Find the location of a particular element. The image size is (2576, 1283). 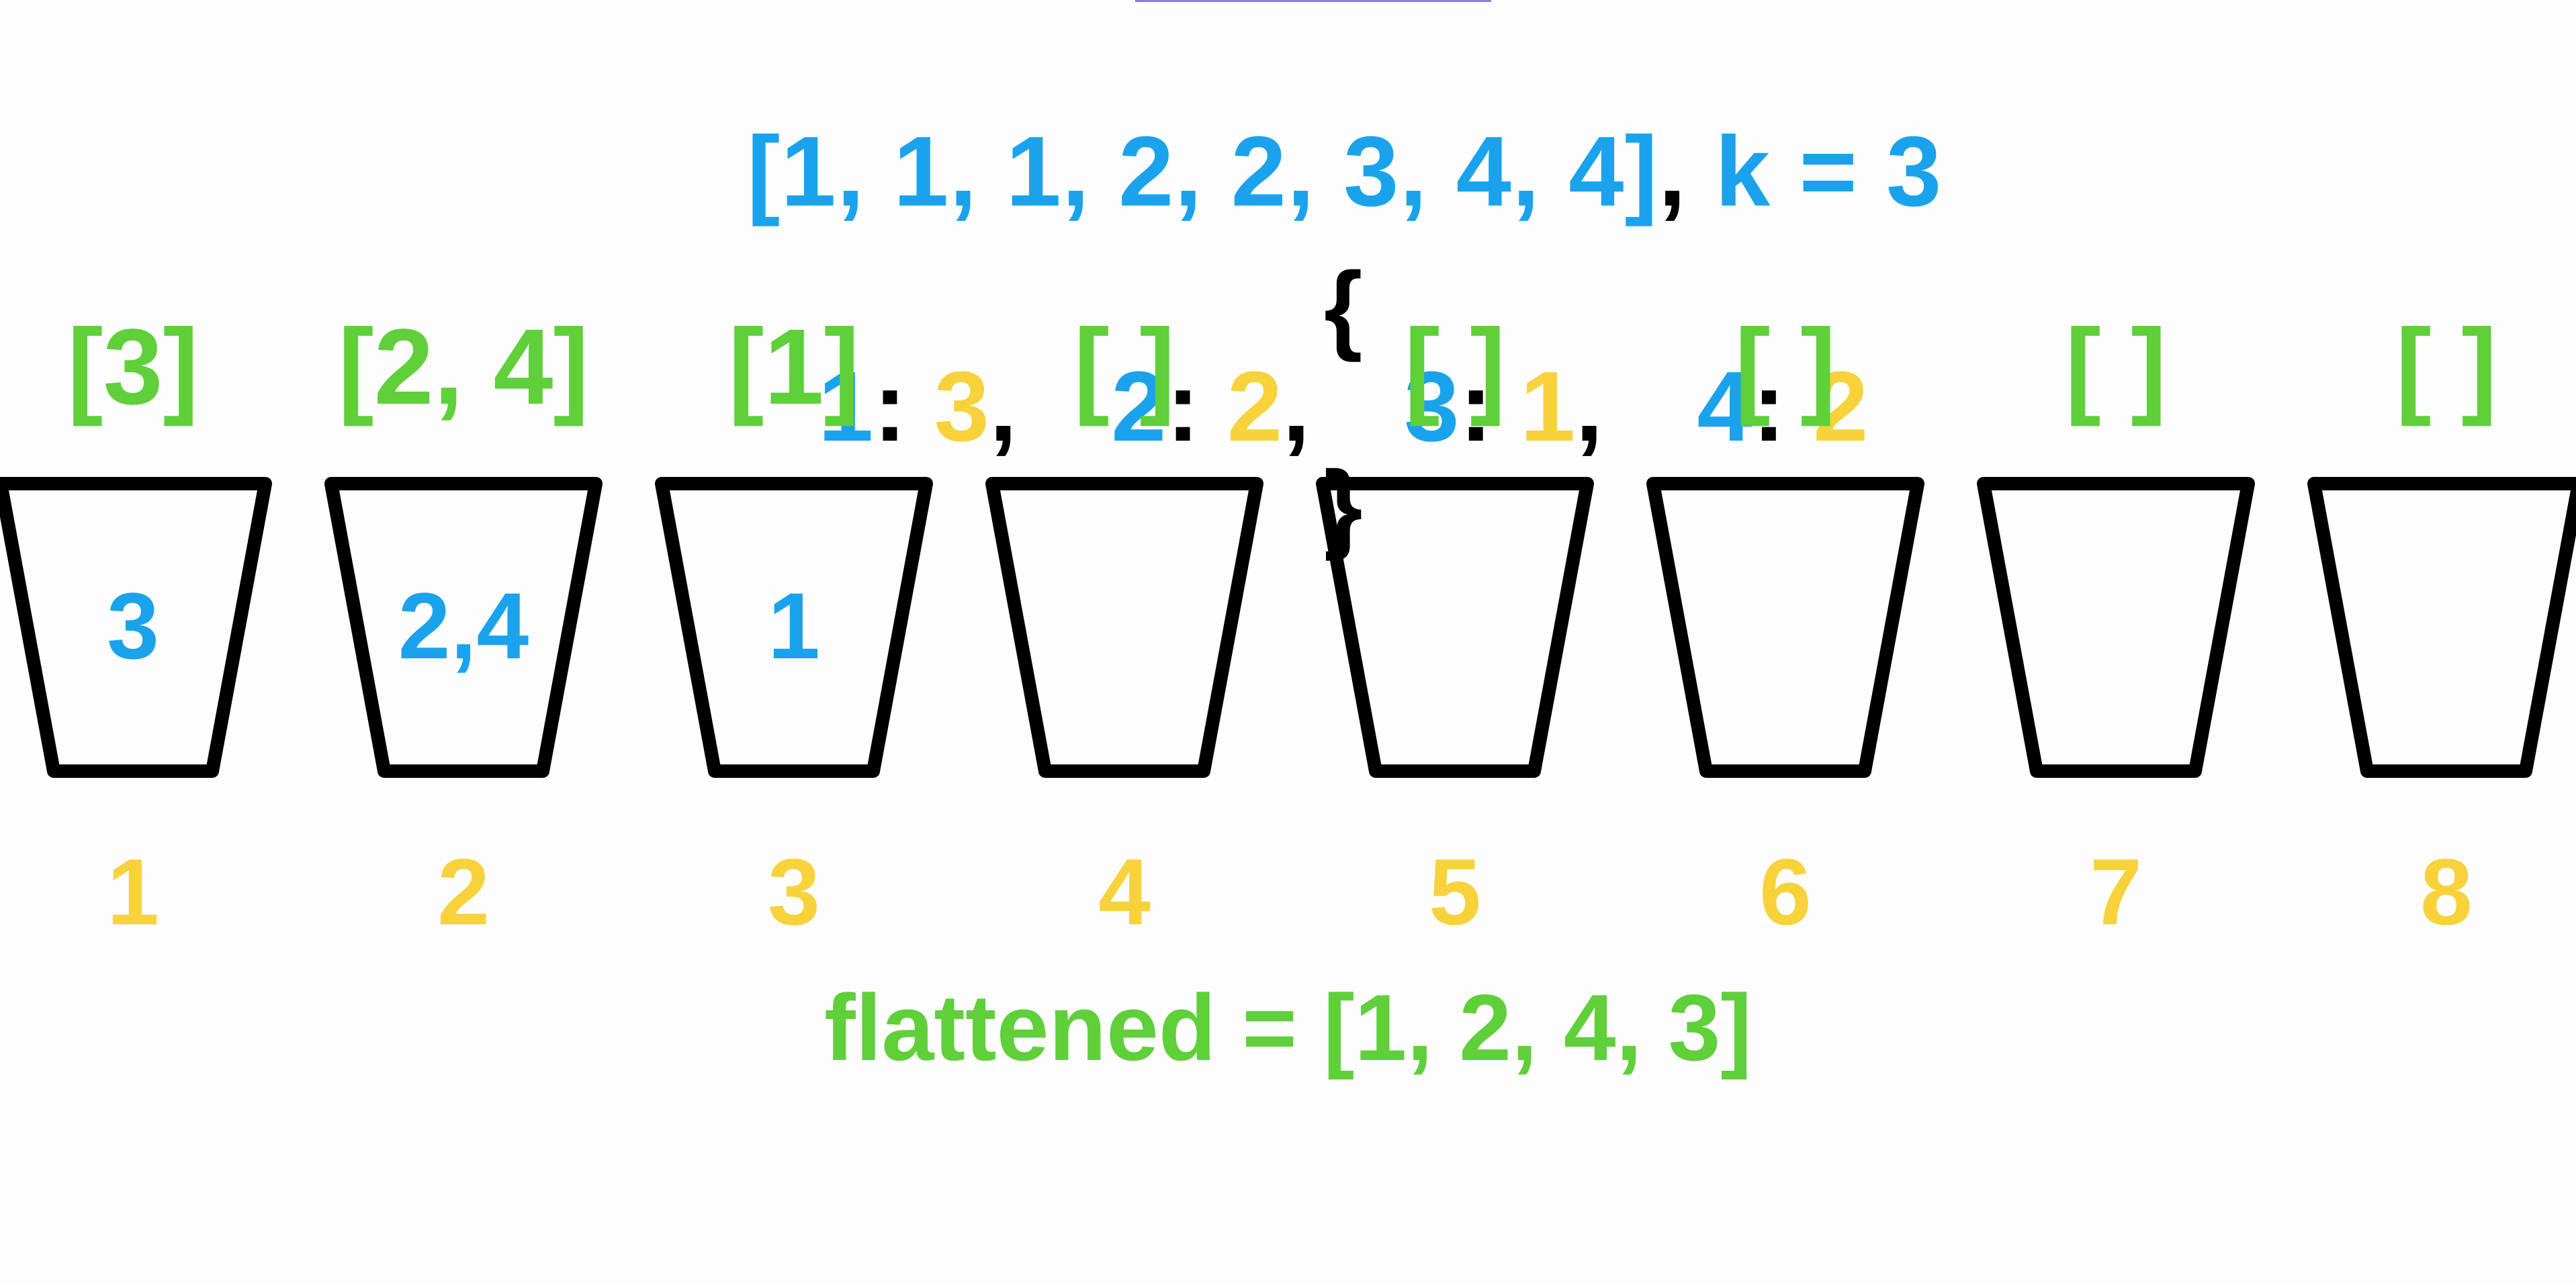

bucket-index-number: 3 is located at coordinates (794, 891).